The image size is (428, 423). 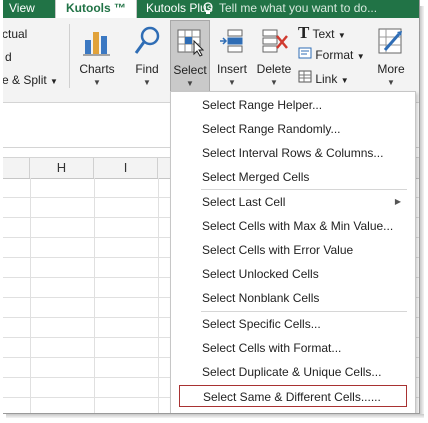 What do you see at coordinates (97, 69) in the screenshot?
I see `charts-label: Charts` at bounding box center [97, 69].